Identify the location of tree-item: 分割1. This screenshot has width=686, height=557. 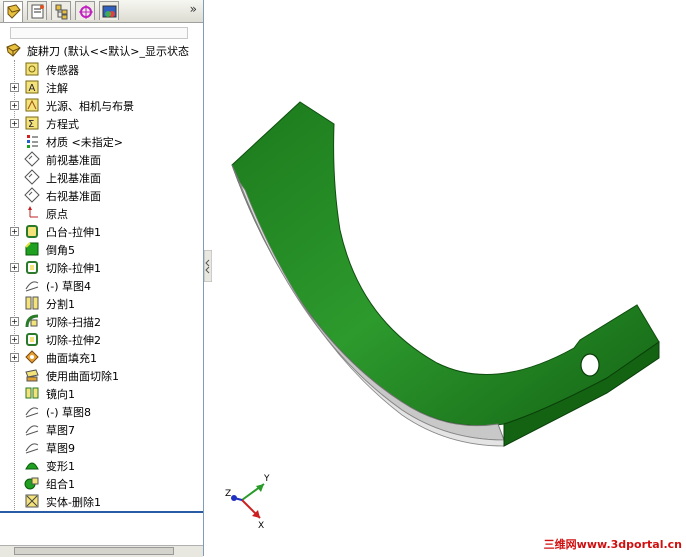
(102, 303).